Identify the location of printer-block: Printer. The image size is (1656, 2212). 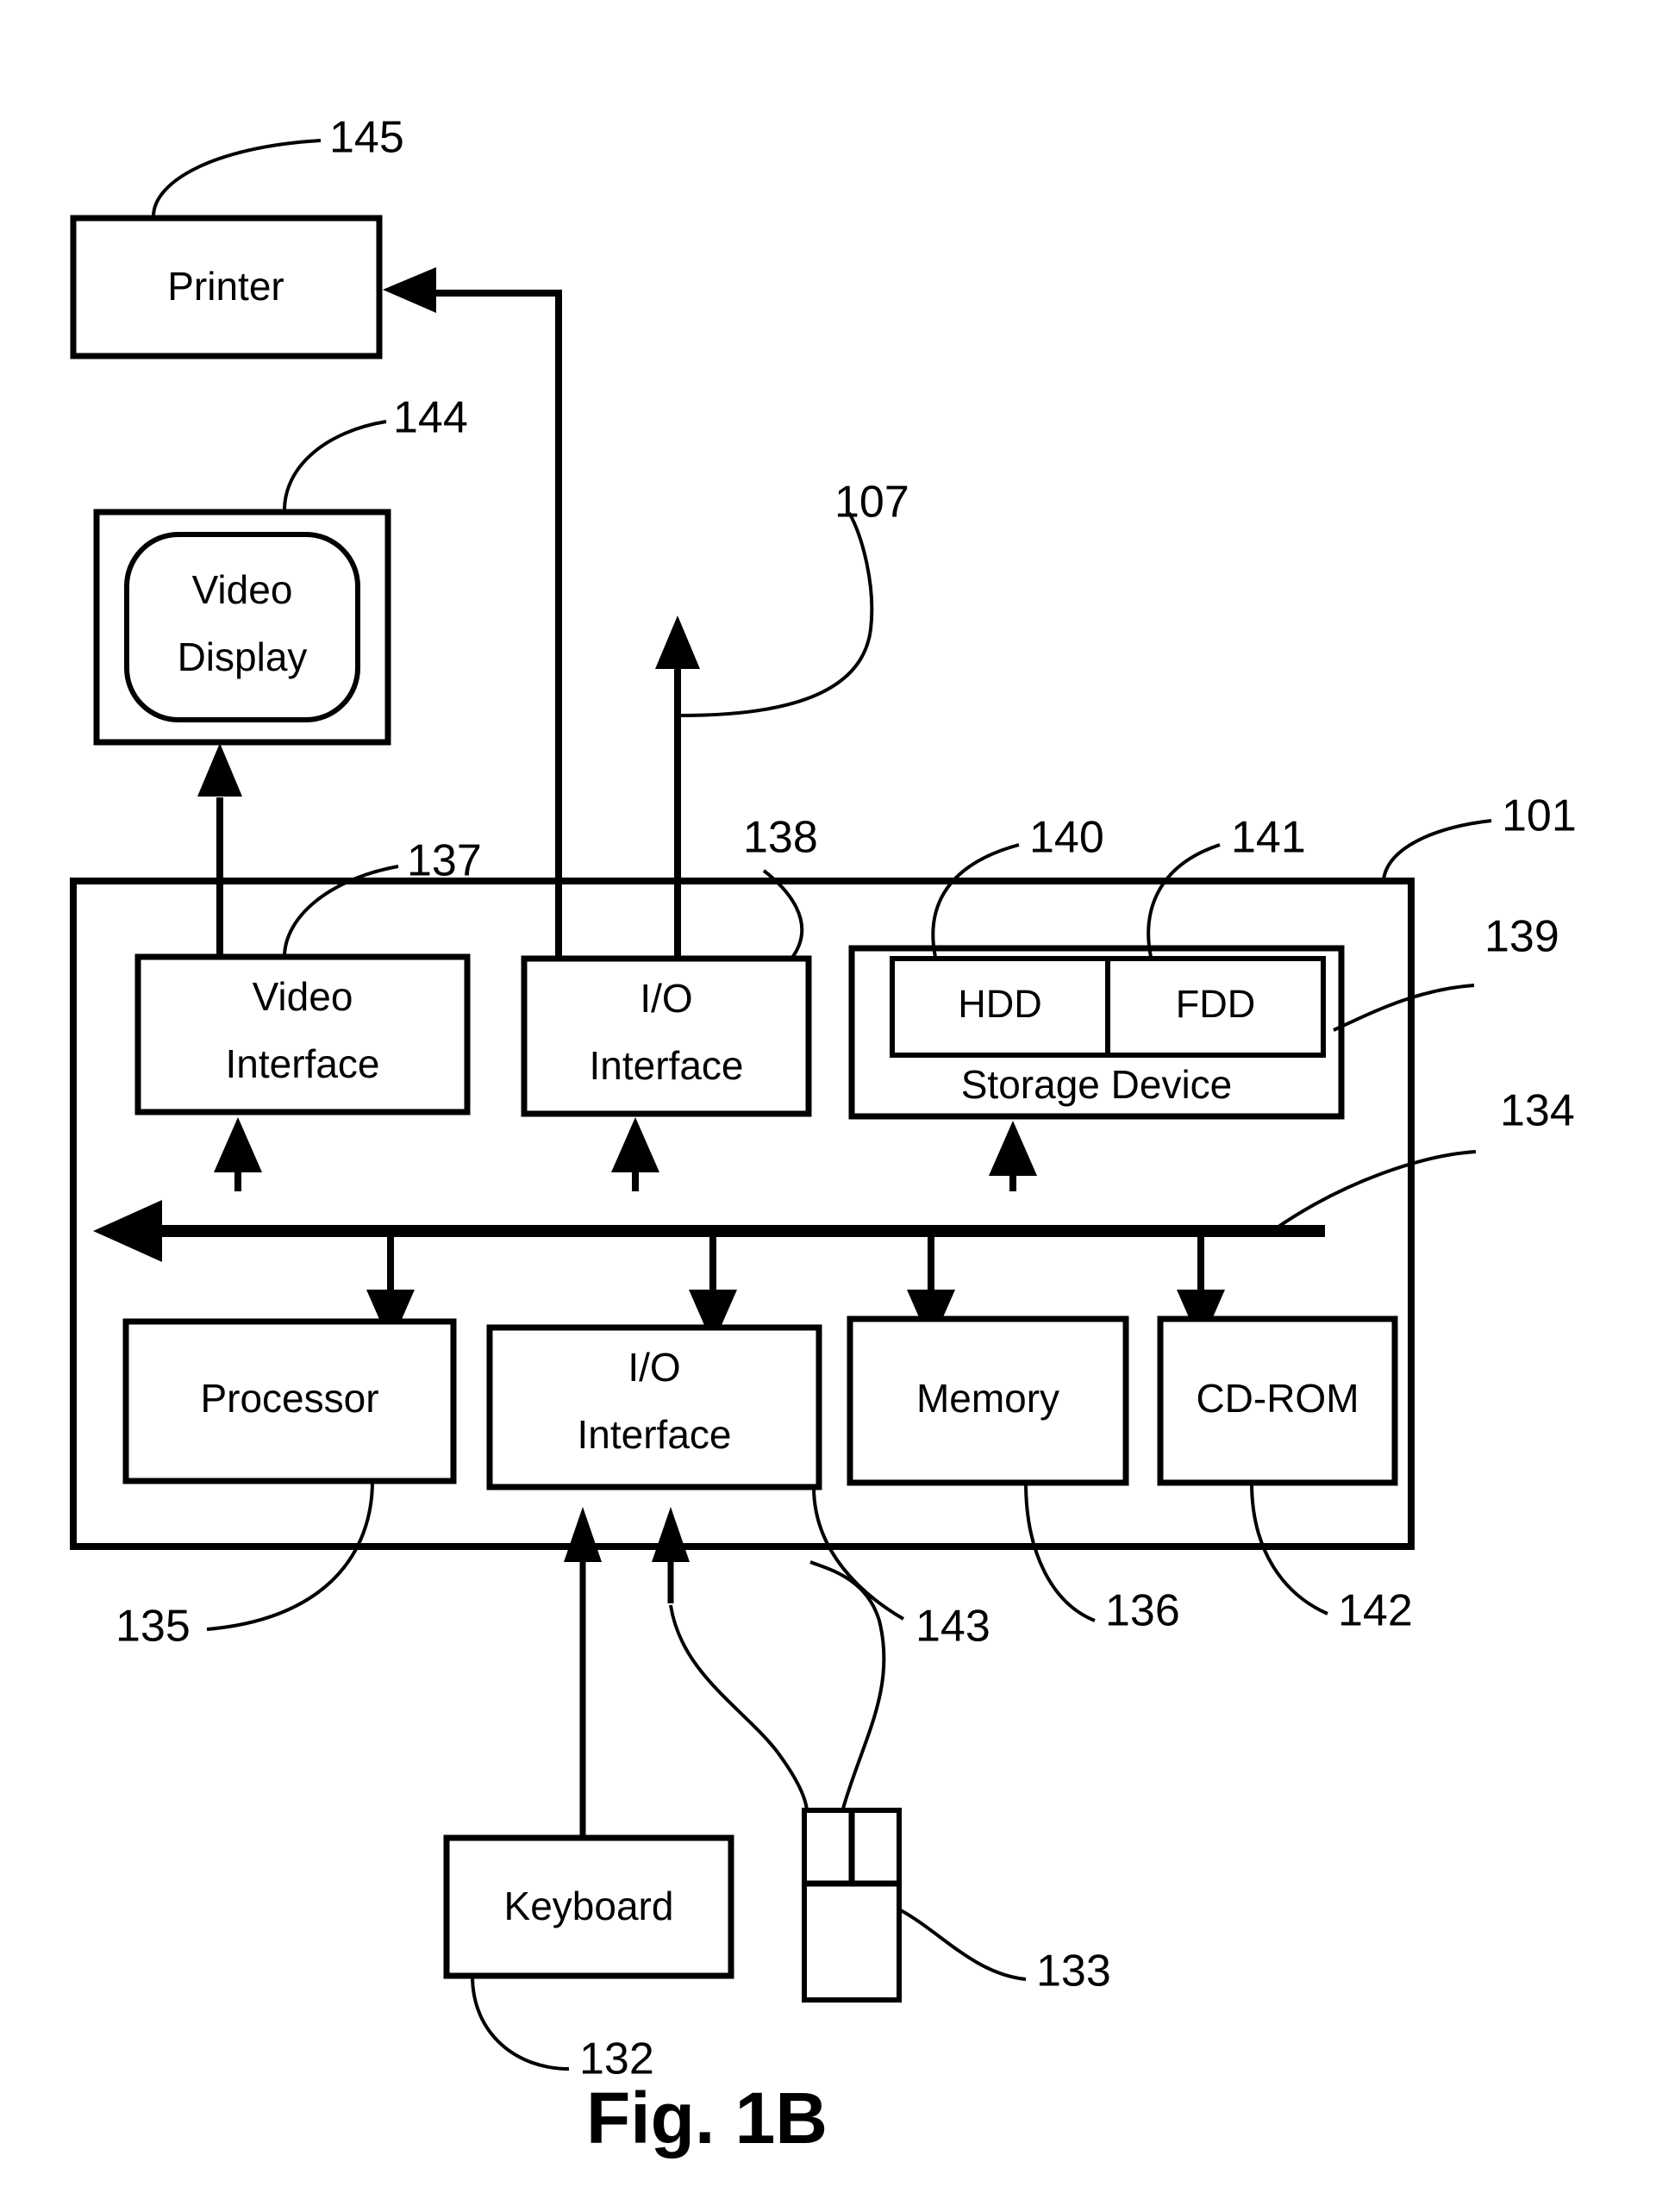
(226, 287).